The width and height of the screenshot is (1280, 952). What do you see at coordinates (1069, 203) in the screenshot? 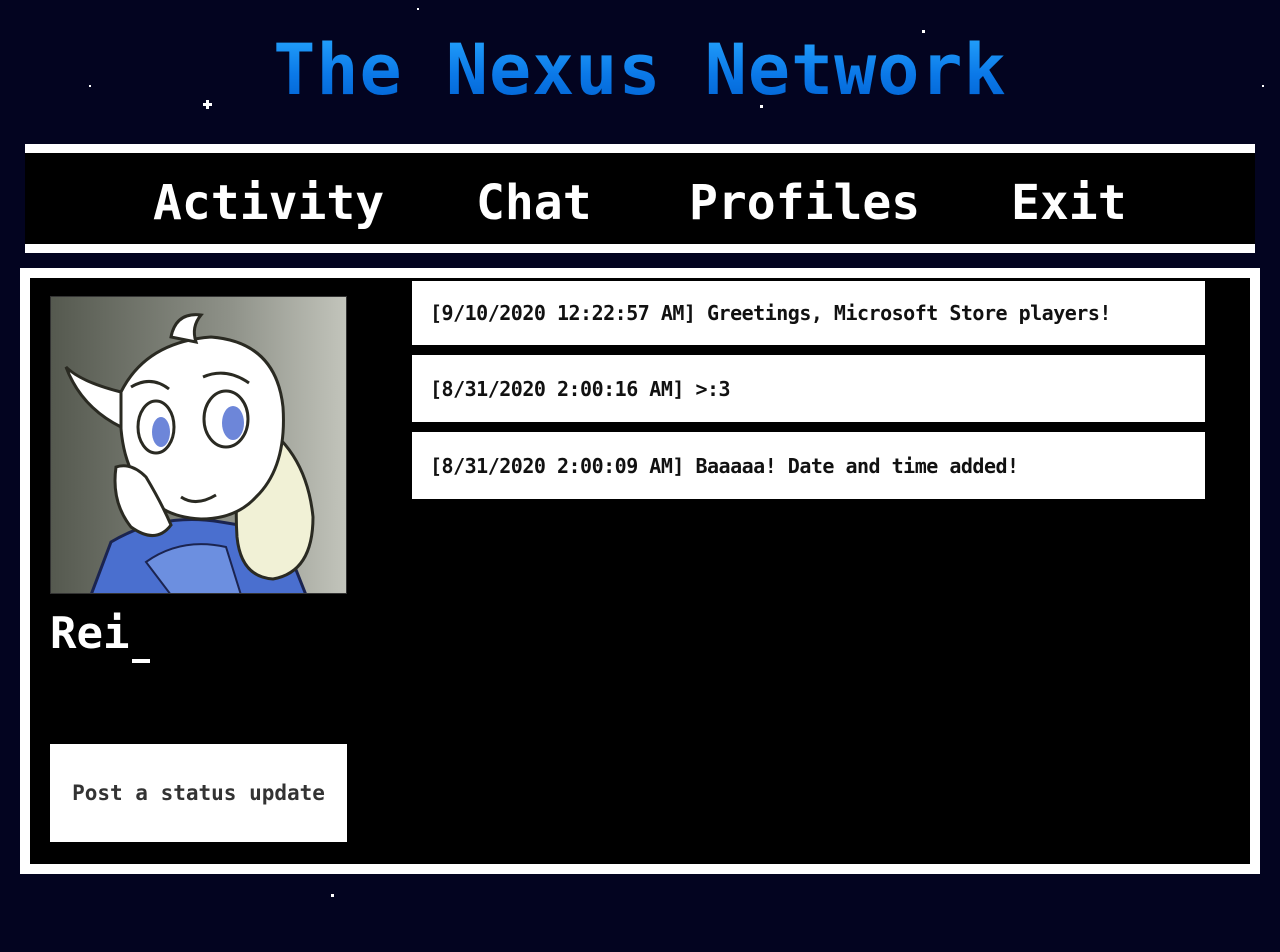
I see `nav-item-exit: Exit` at bounding box center [1069, 203].